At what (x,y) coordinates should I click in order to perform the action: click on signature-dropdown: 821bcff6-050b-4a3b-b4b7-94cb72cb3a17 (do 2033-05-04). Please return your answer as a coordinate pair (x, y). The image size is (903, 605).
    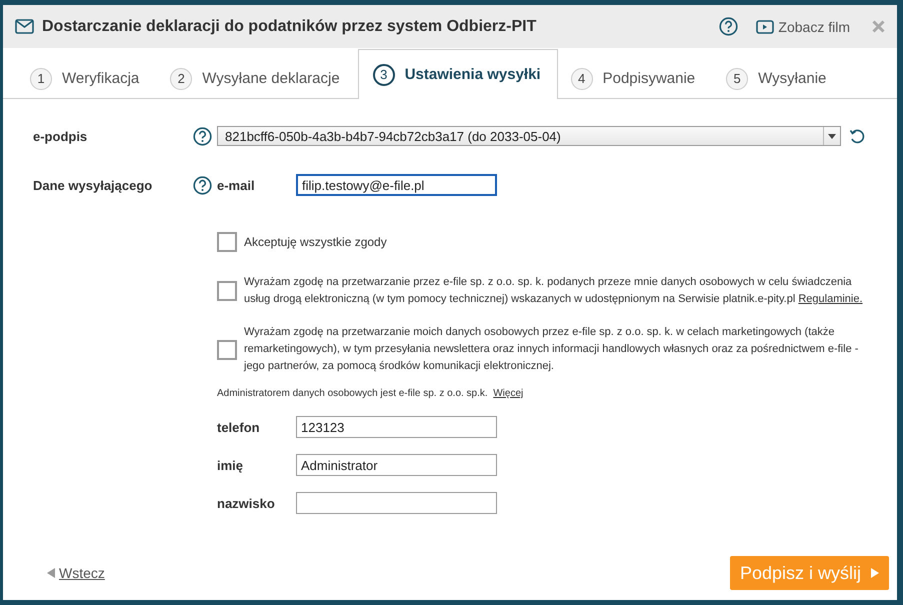
    Looking at the image, I should click on (529, 136).